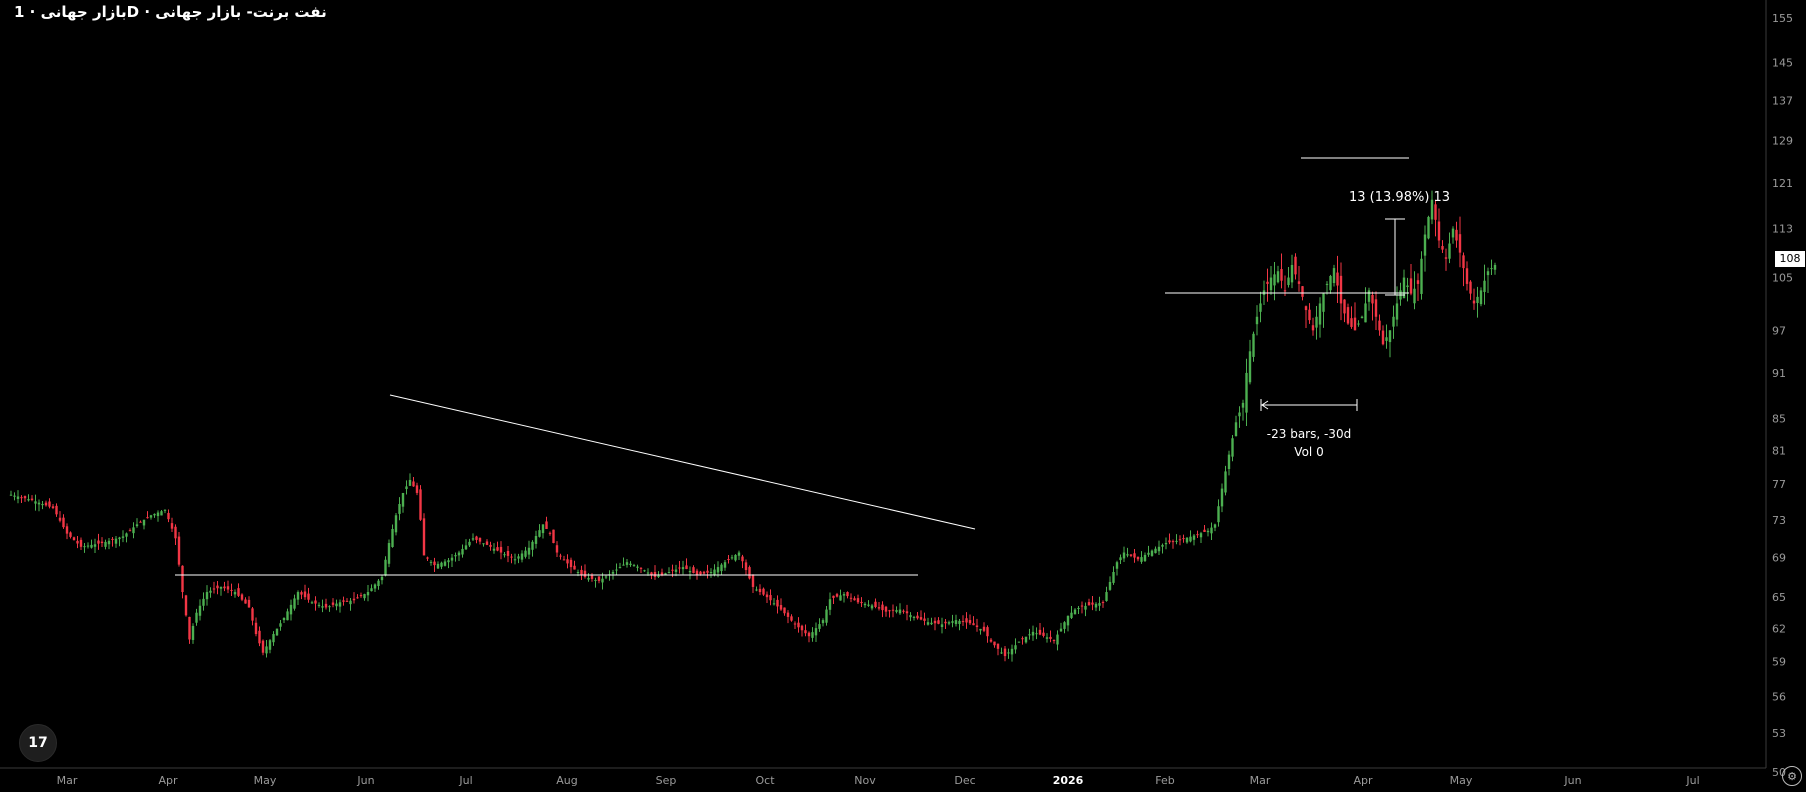 The width and height of the screenshot is (1806, 792). Describe the element at coordinates (1779, 484) in the screenshot. I see `y-tick-label: 77` at that location.